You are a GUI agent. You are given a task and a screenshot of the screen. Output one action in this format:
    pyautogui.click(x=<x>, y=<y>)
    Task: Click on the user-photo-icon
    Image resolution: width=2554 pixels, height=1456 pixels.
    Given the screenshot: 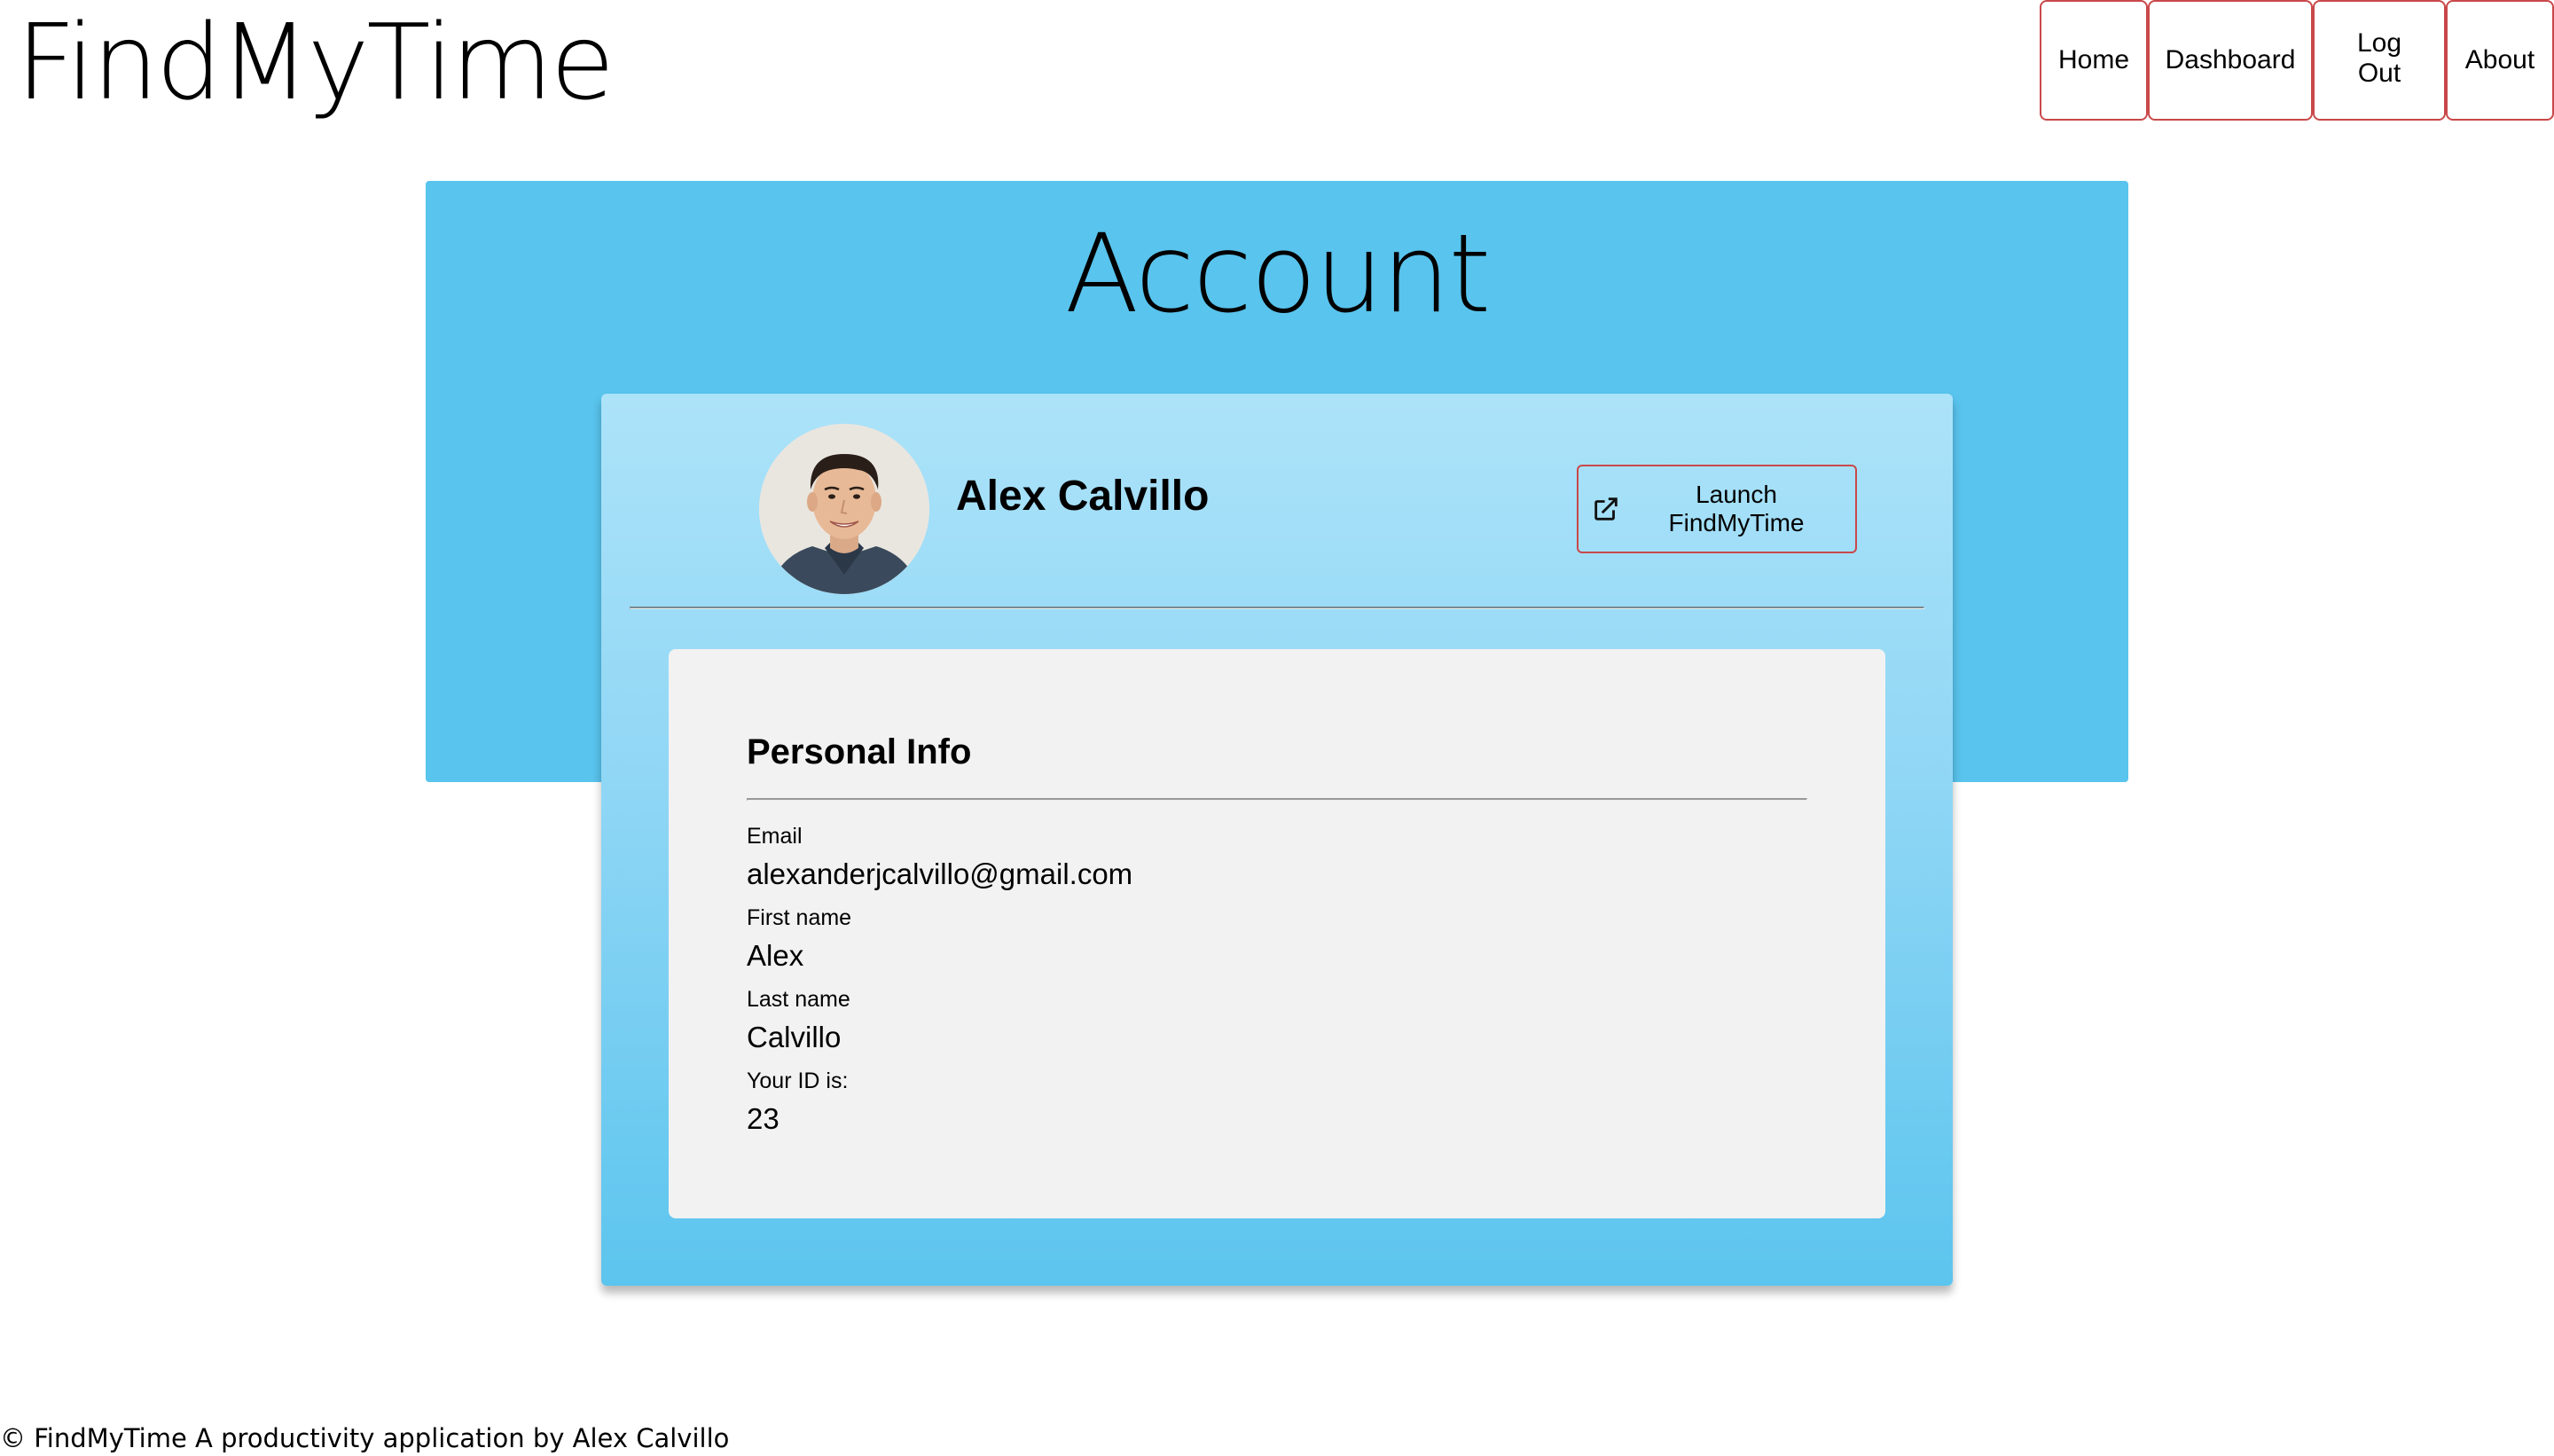 What is the action you would take?
    pyautogui.click(x=844, y=509)
    